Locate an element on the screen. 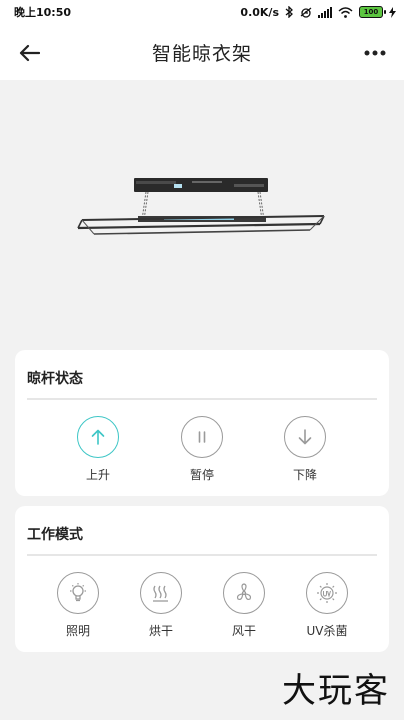 The height and width of the screenshot is (720, 404). arrow-up-icon is located at coordinates (98, 437).